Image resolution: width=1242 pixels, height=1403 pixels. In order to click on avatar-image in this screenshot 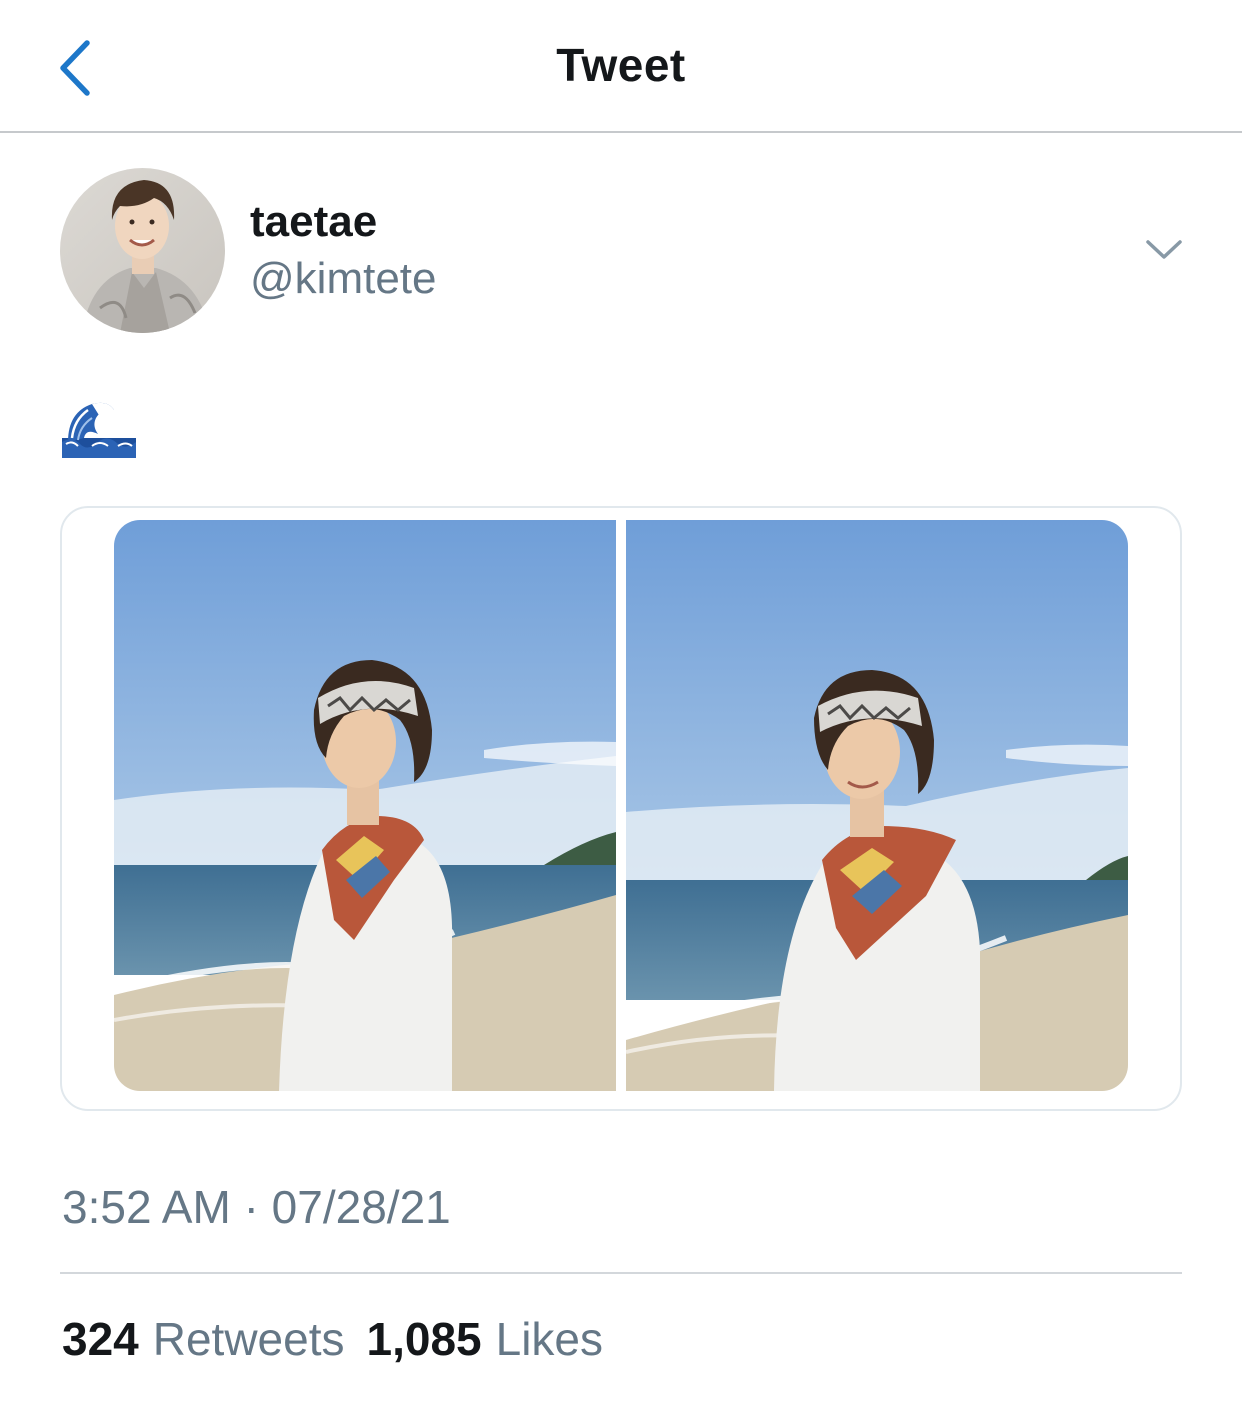, I will do `click(142, 250)`.